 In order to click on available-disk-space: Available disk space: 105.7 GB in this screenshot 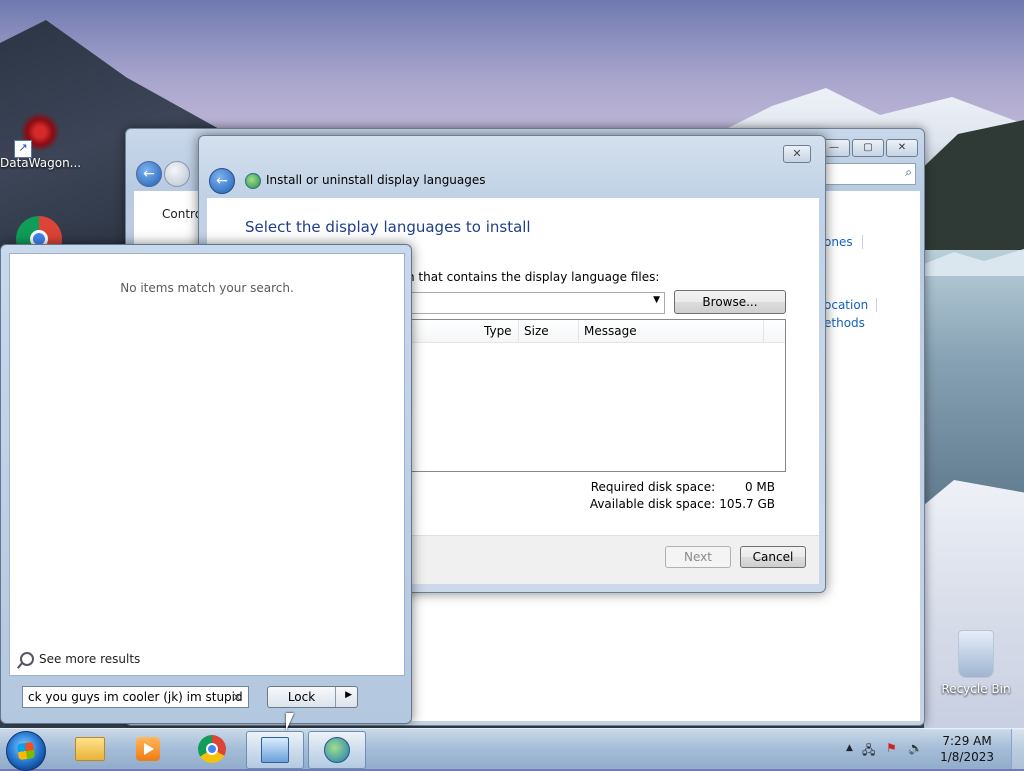, I will do `click(682, 504)`.